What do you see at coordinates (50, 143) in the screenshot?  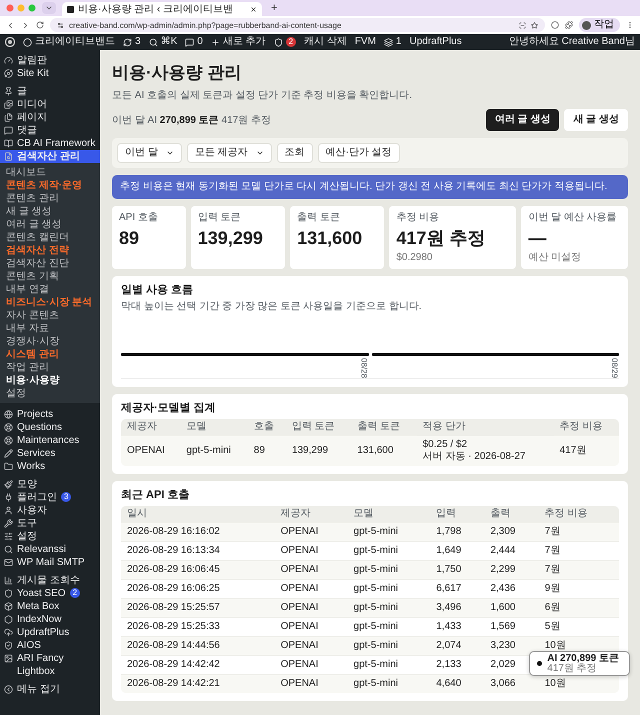 I see `sidebar-item: CB AI Framework` at bounding box center [50, 143].